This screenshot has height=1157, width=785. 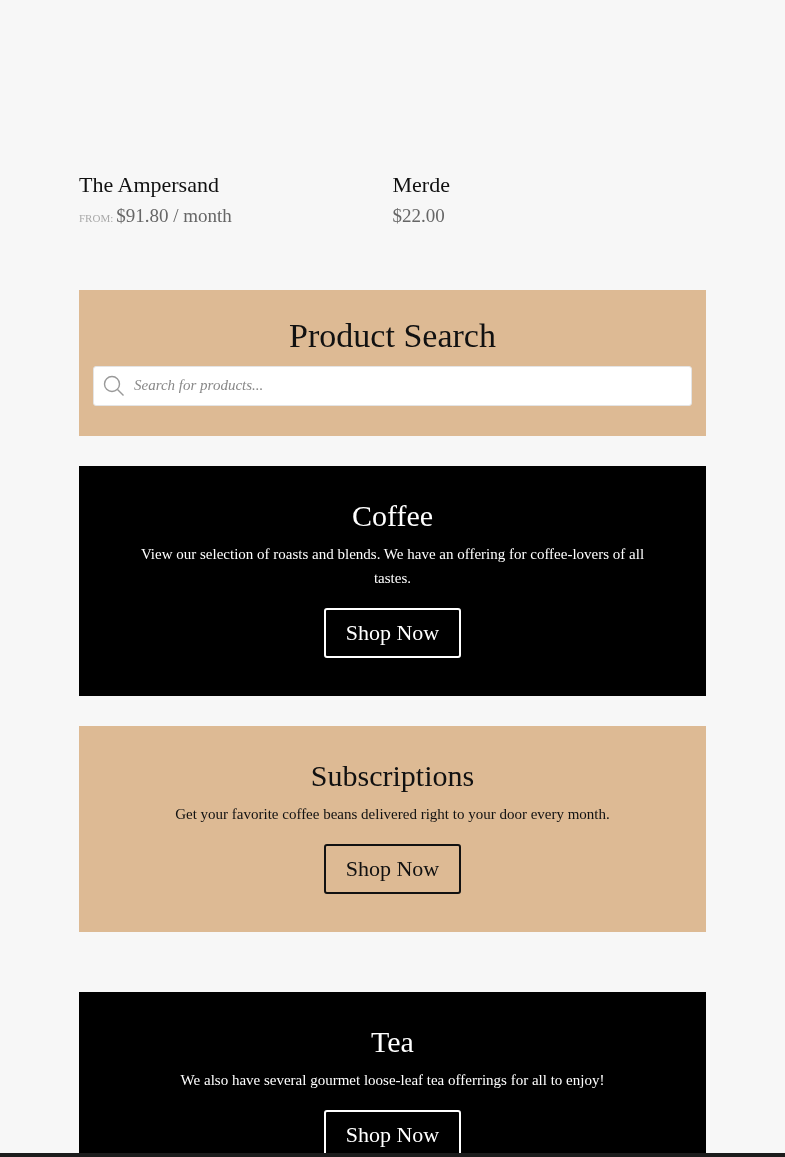 What do you see at coordinates (392, 814) in the screenshot?
I see `section-text: Get your favorite coffee beans delivered right to your door every month.` at bounding box center [392, 814].